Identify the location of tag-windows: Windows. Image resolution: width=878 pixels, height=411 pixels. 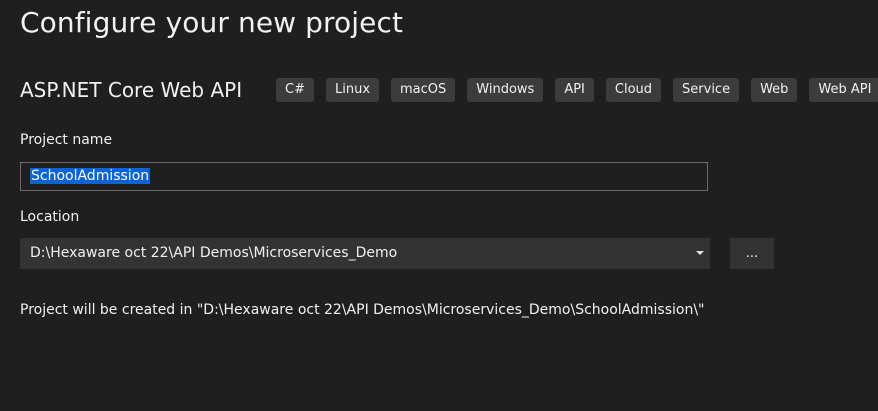
(505, 90).